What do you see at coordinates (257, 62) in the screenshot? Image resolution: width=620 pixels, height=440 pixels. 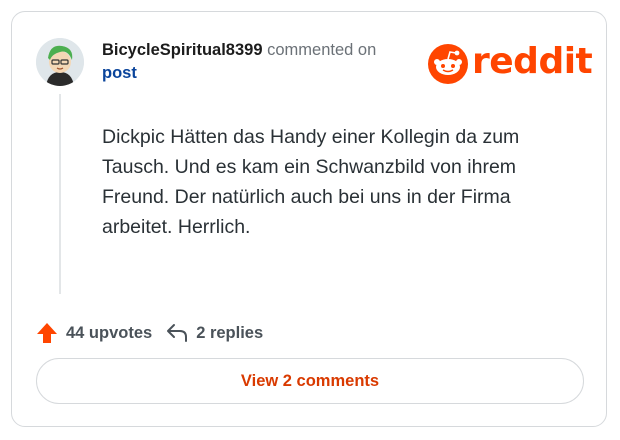 I see `comment-header: BicycleSpiritual8399 commented on post` at bounding box center [257, 62].